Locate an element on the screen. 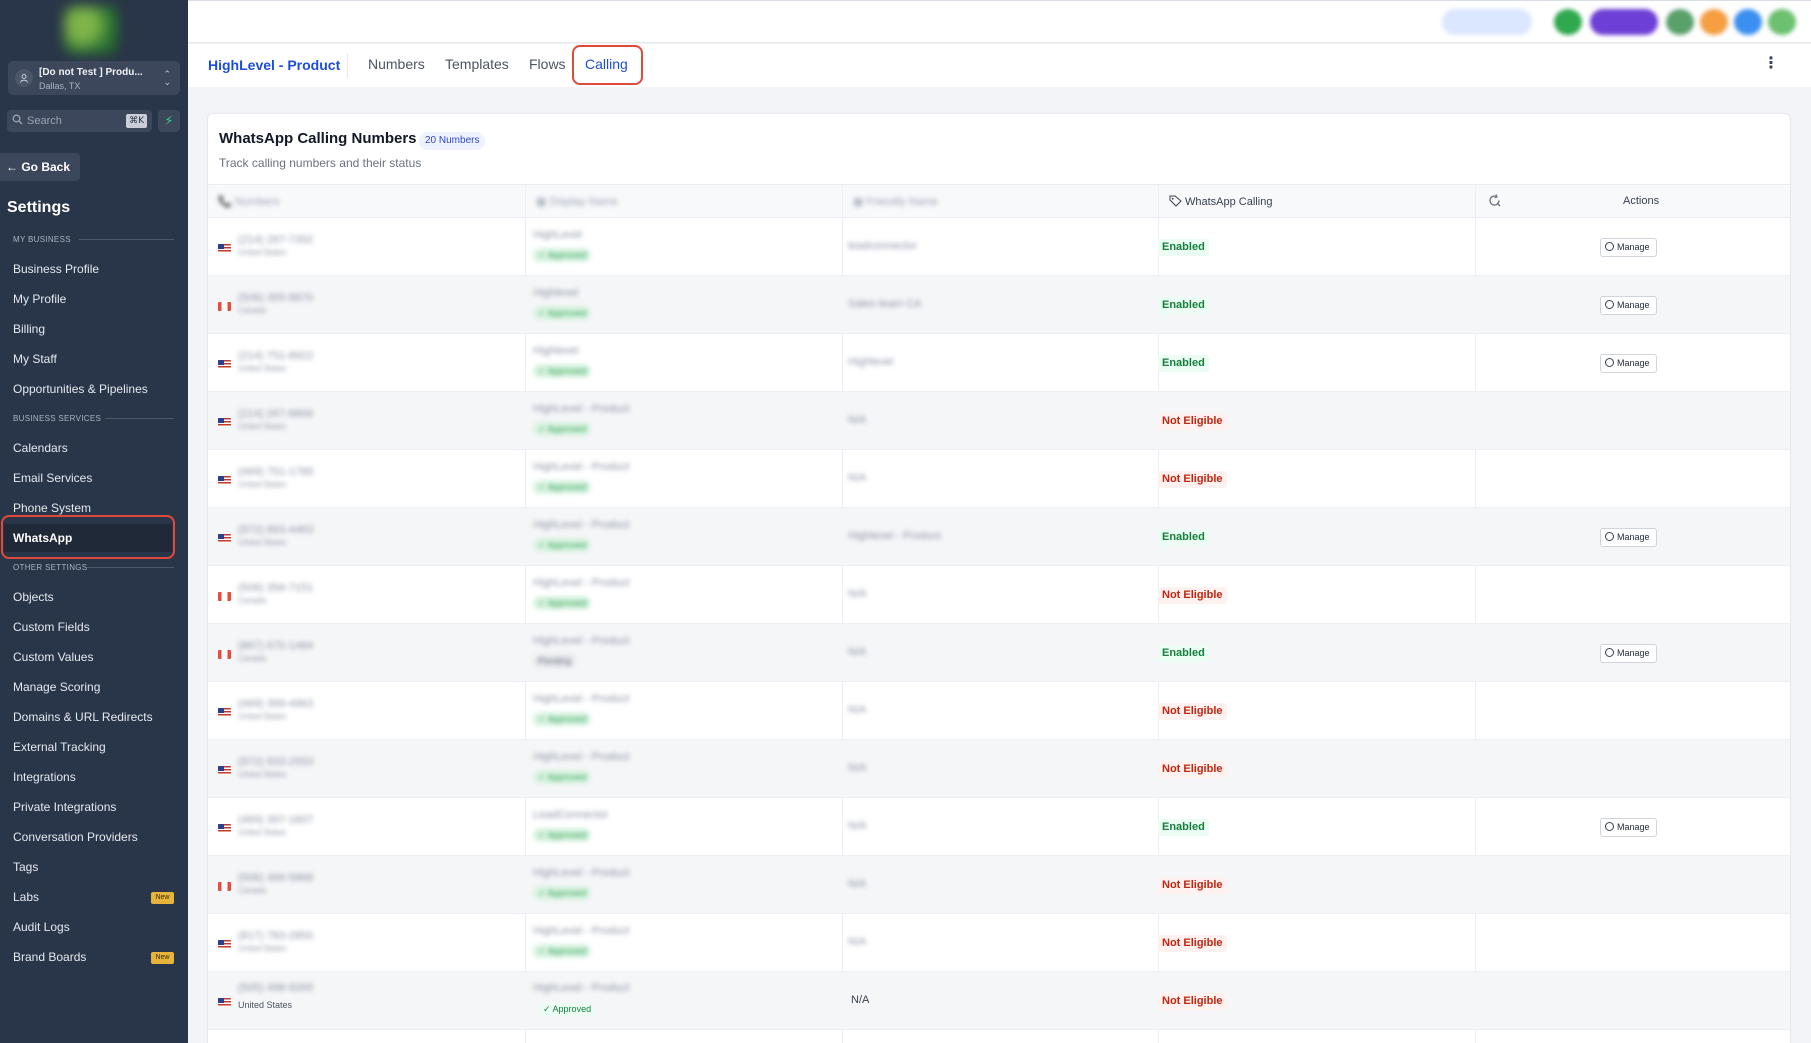 This screenshot has width=1811, height=1043. sidebar-item-my-staff: My Staff is located at coordinates (35, 359).